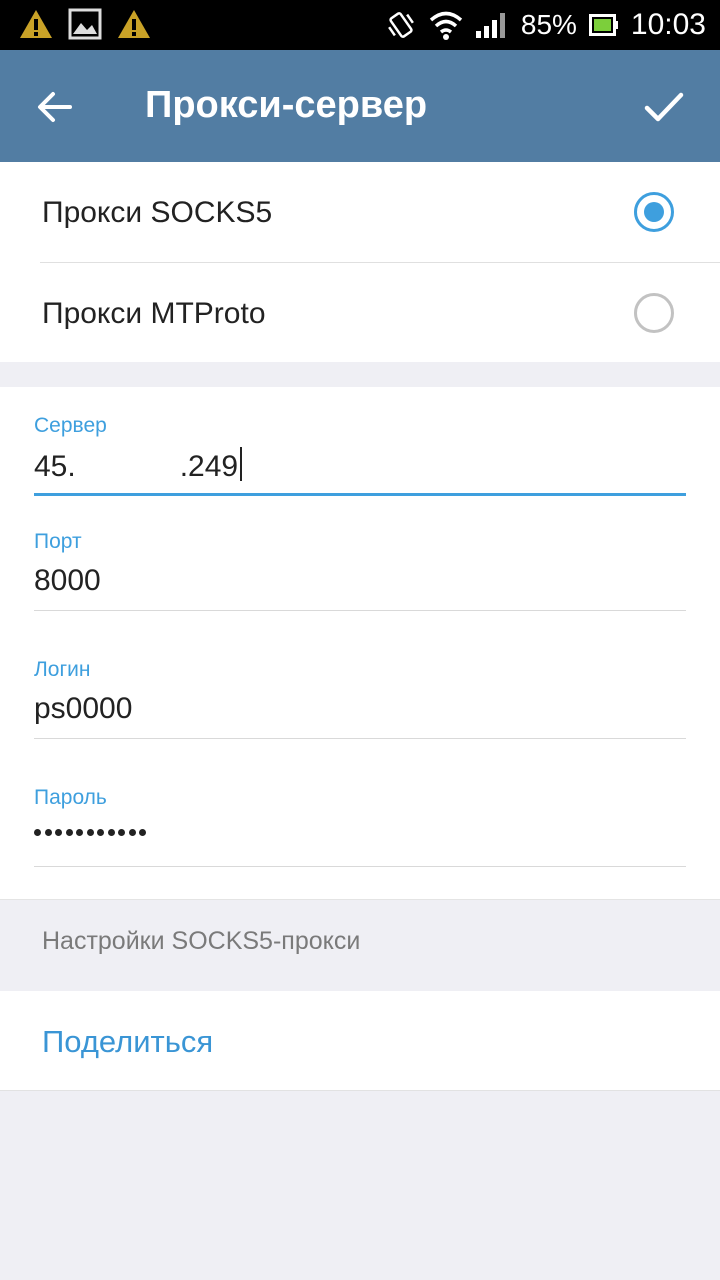  Describe the element at coordinates (241, 464) in the screenshot. I see `text-cursor` at that location.